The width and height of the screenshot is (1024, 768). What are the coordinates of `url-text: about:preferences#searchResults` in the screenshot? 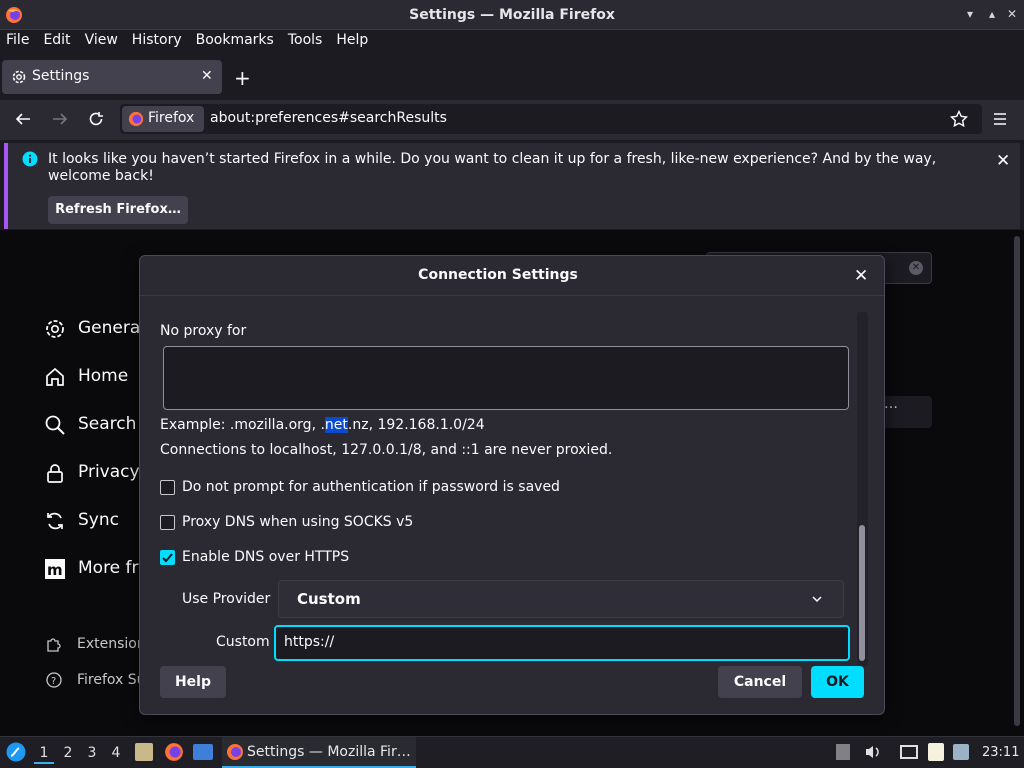 It's located at (328, 118).